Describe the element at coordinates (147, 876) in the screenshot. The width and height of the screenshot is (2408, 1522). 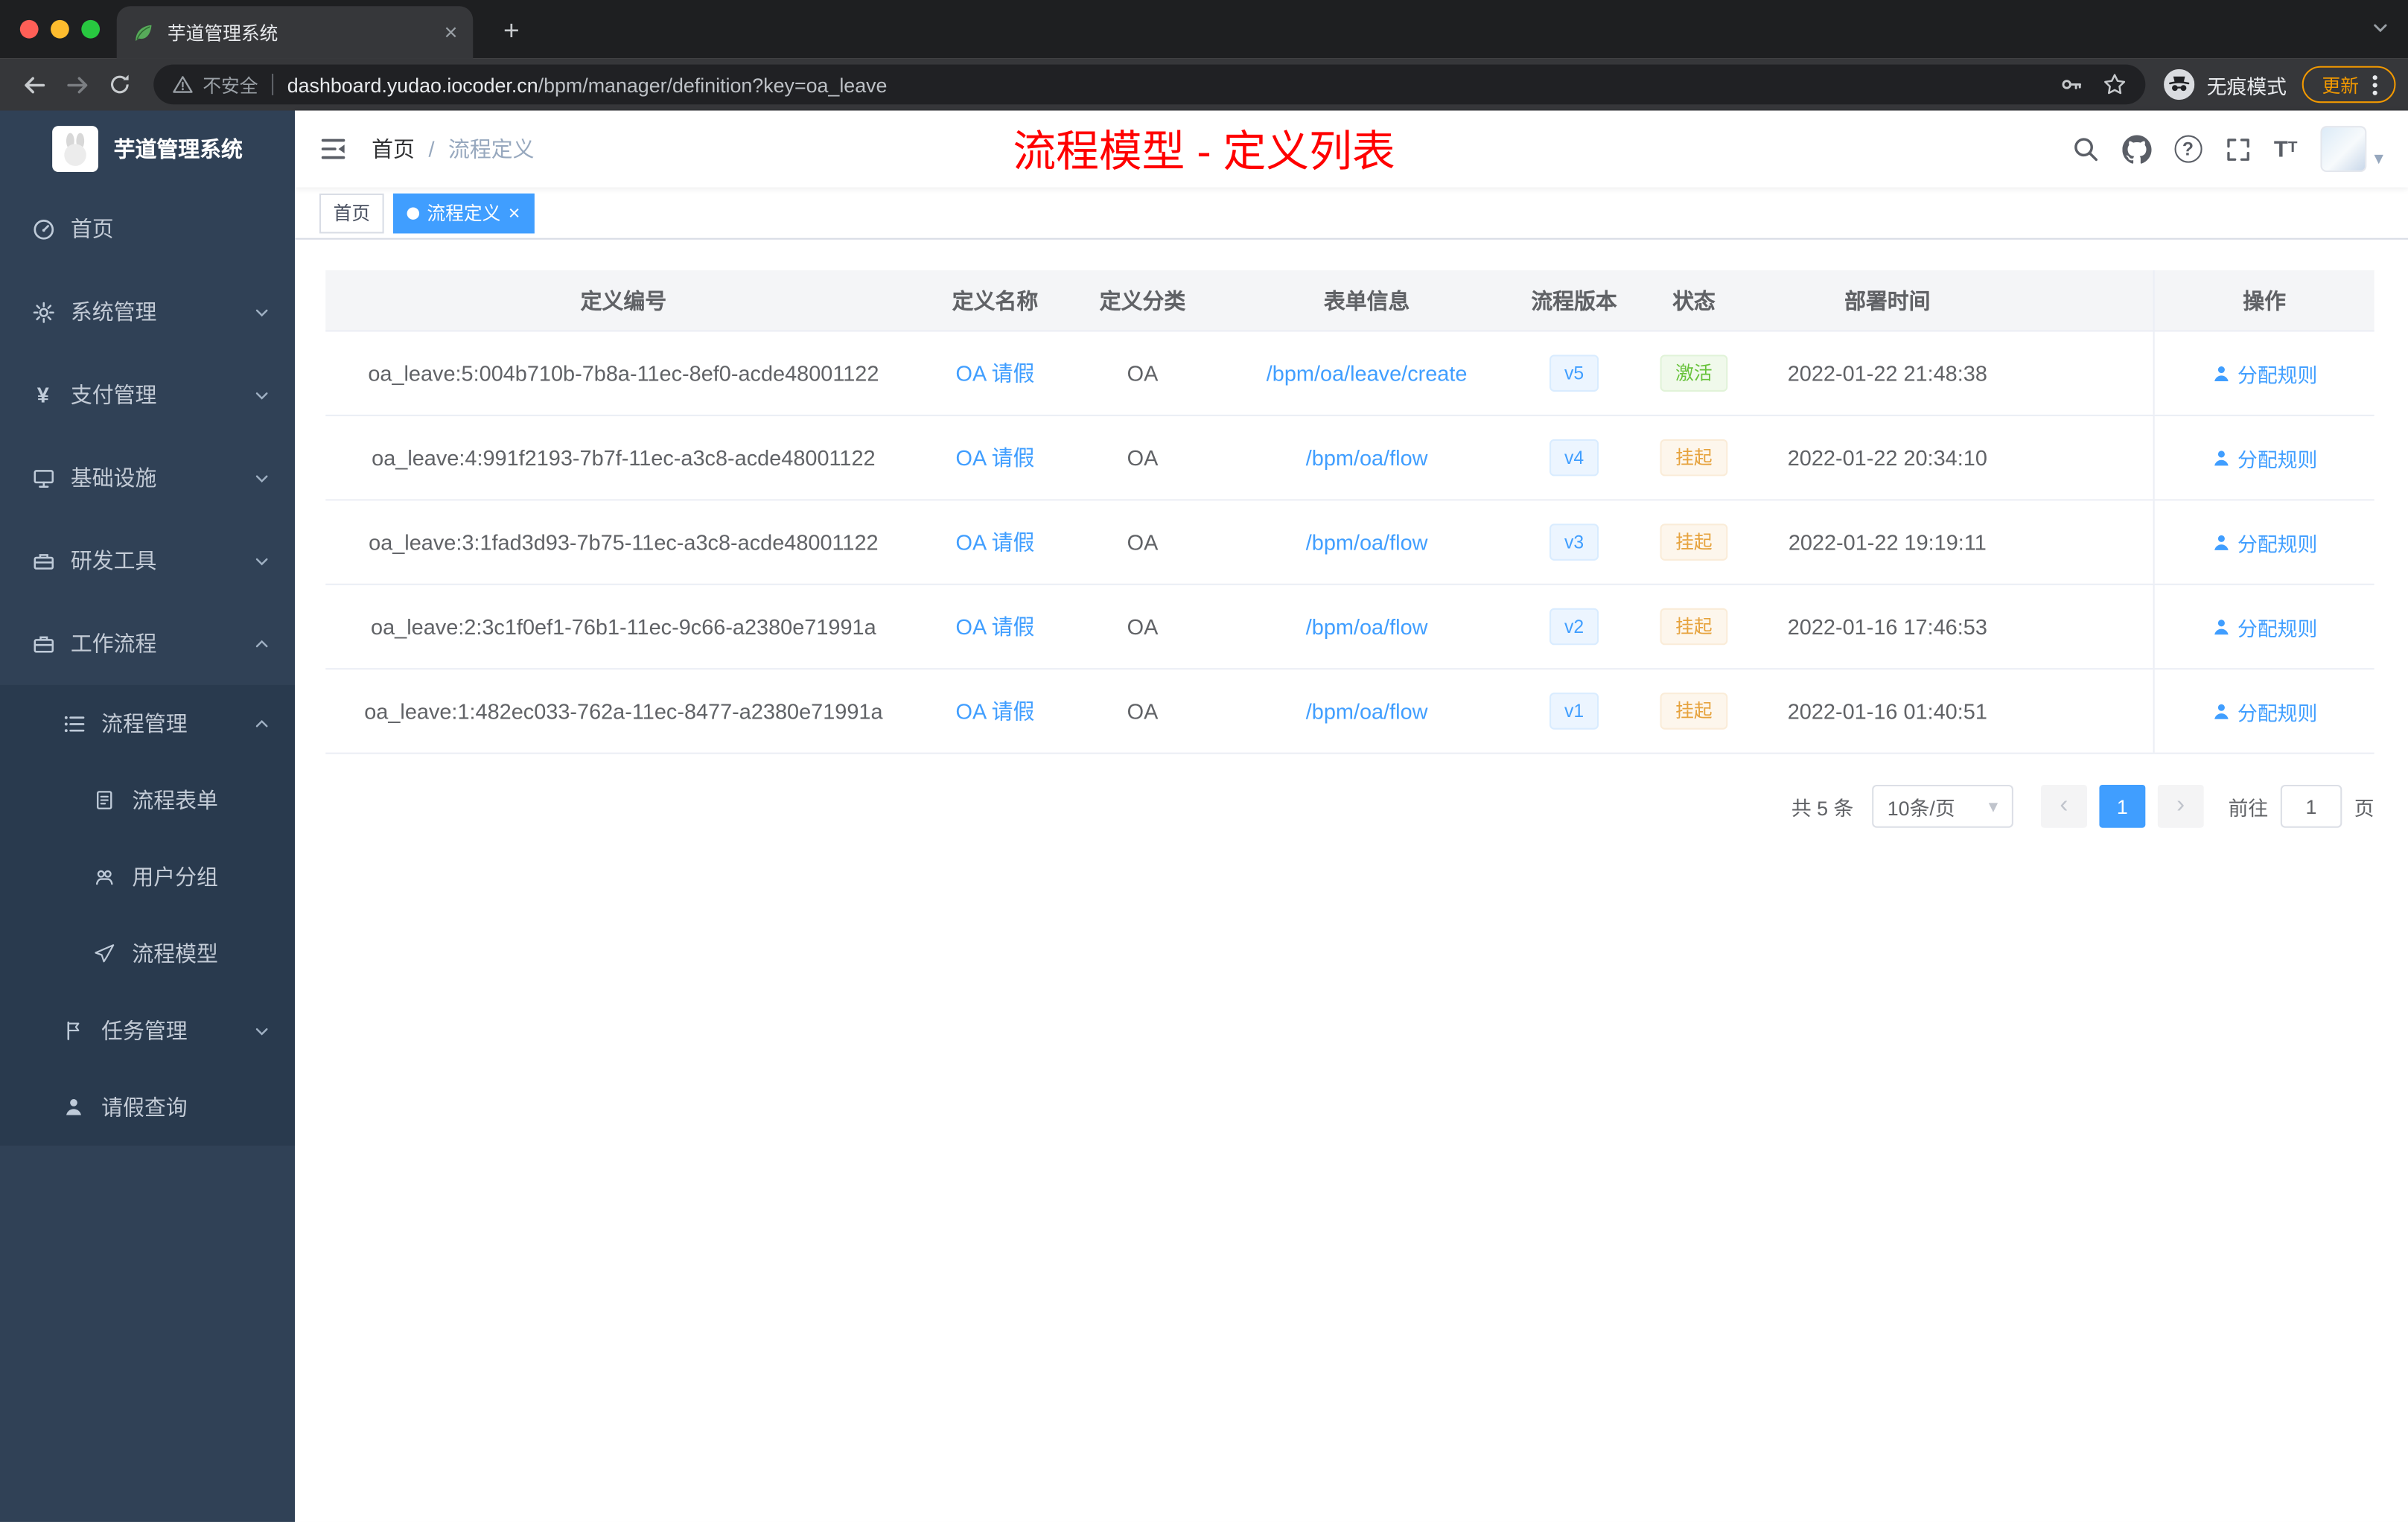
I see `sidebar-item-user-group: 用户分组` at that location.